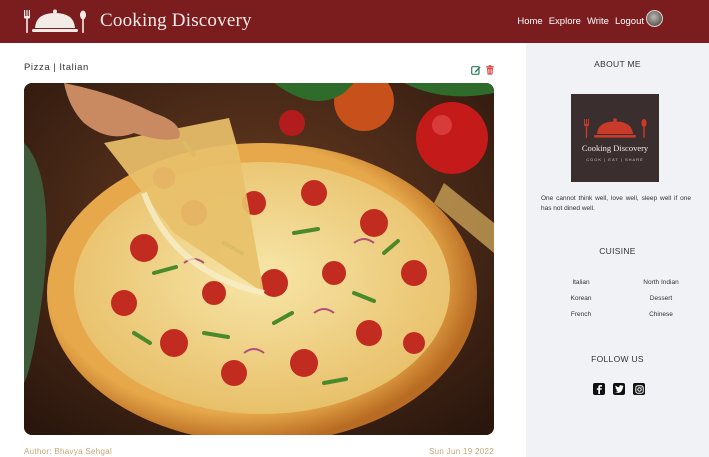 This screenshot has width=709, height=457. Describe the element at coordinates (461, 451) in the screenshot. I see `post-date: Sun Jun 19 2022` at that location.